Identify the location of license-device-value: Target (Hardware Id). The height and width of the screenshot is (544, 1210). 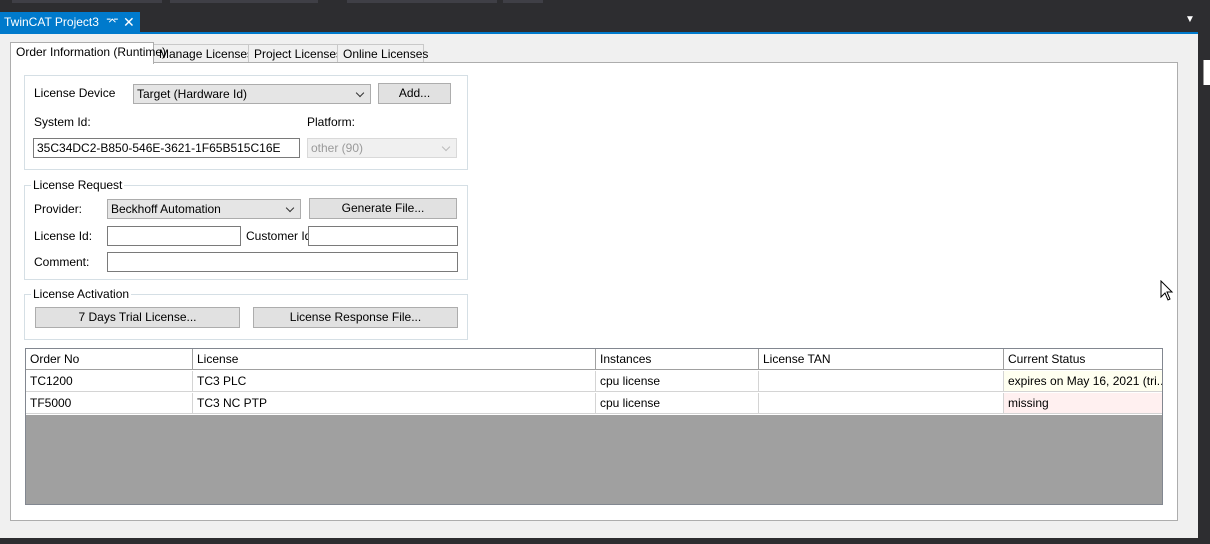
(192, 94).